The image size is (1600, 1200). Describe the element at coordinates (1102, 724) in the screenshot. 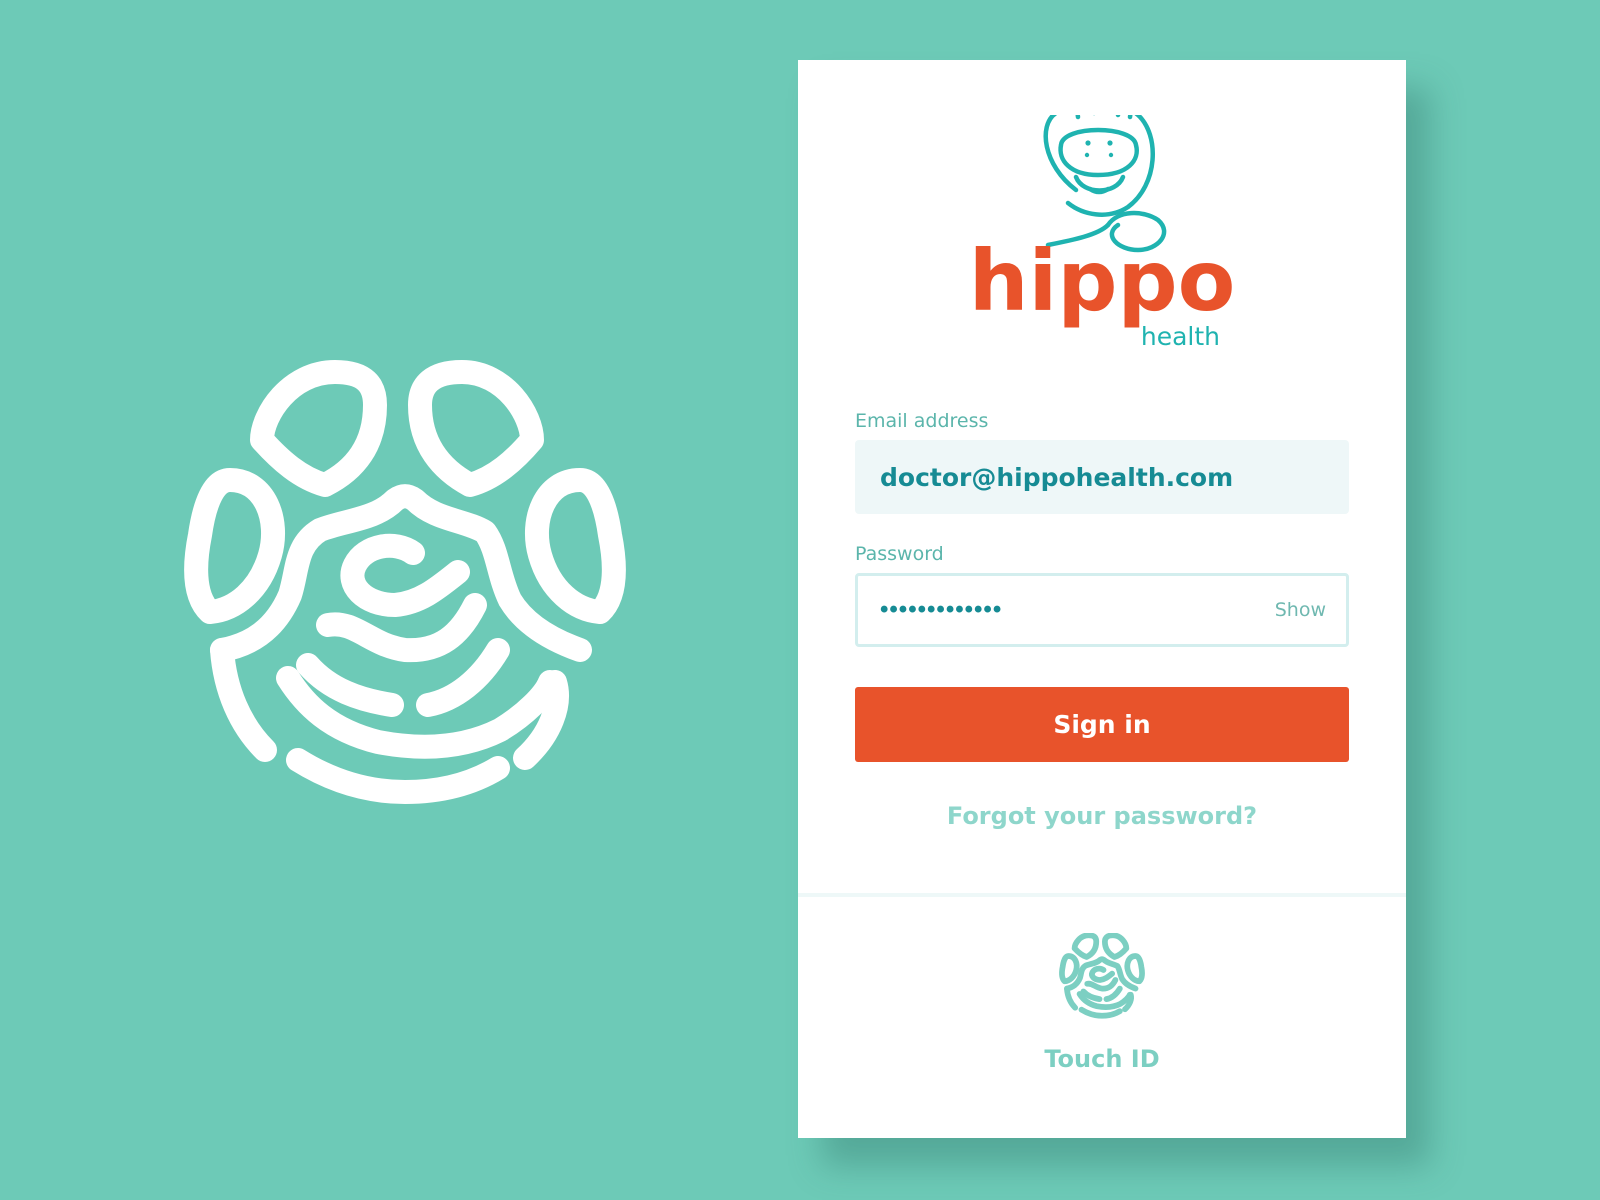

I see `sign-in-button: Sign in` at that location.